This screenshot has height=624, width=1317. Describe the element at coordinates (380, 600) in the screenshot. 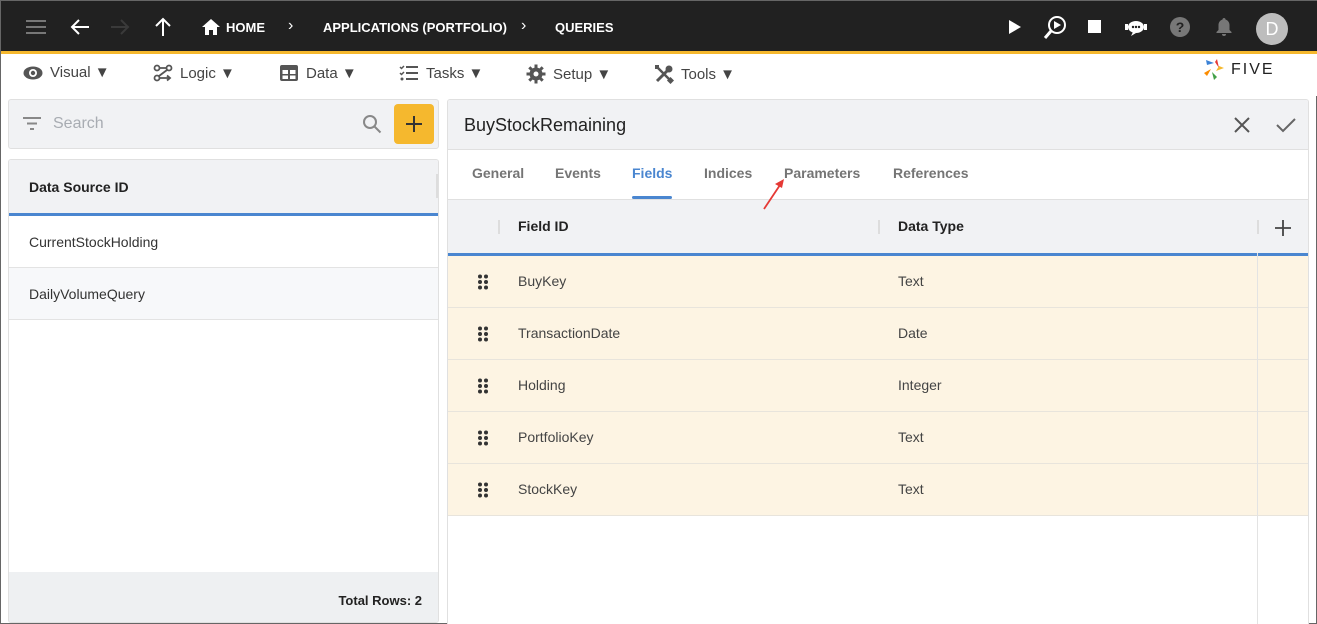

I see `total-rows: Total Rows: 2` at that location.